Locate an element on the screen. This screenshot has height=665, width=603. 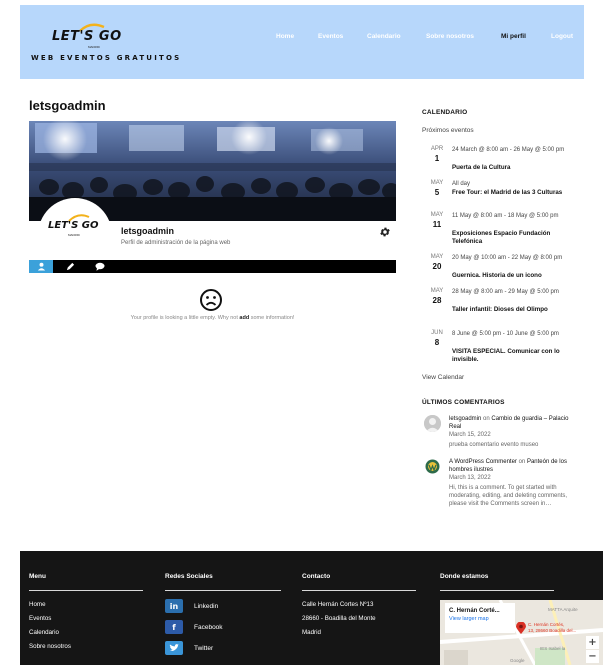
logo-text: LET'S GO is located at coordinates (87, 36).